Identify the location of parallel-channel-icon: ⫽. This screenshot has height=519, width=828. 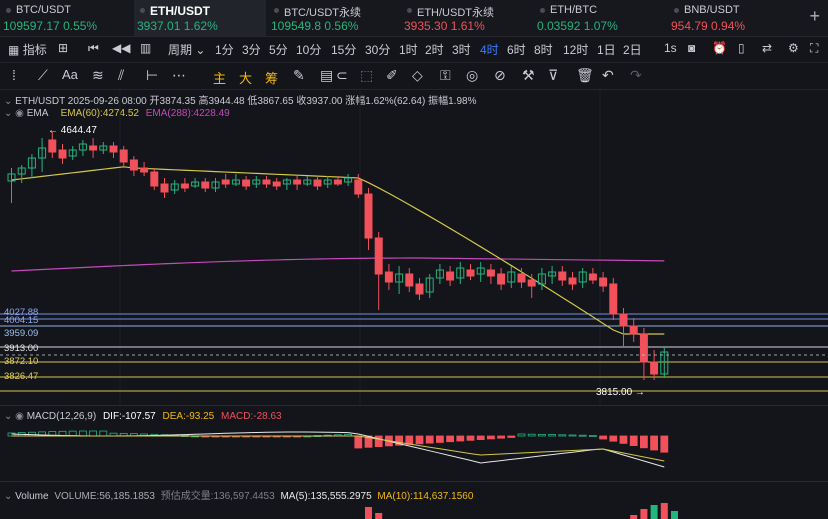
(121, 75).